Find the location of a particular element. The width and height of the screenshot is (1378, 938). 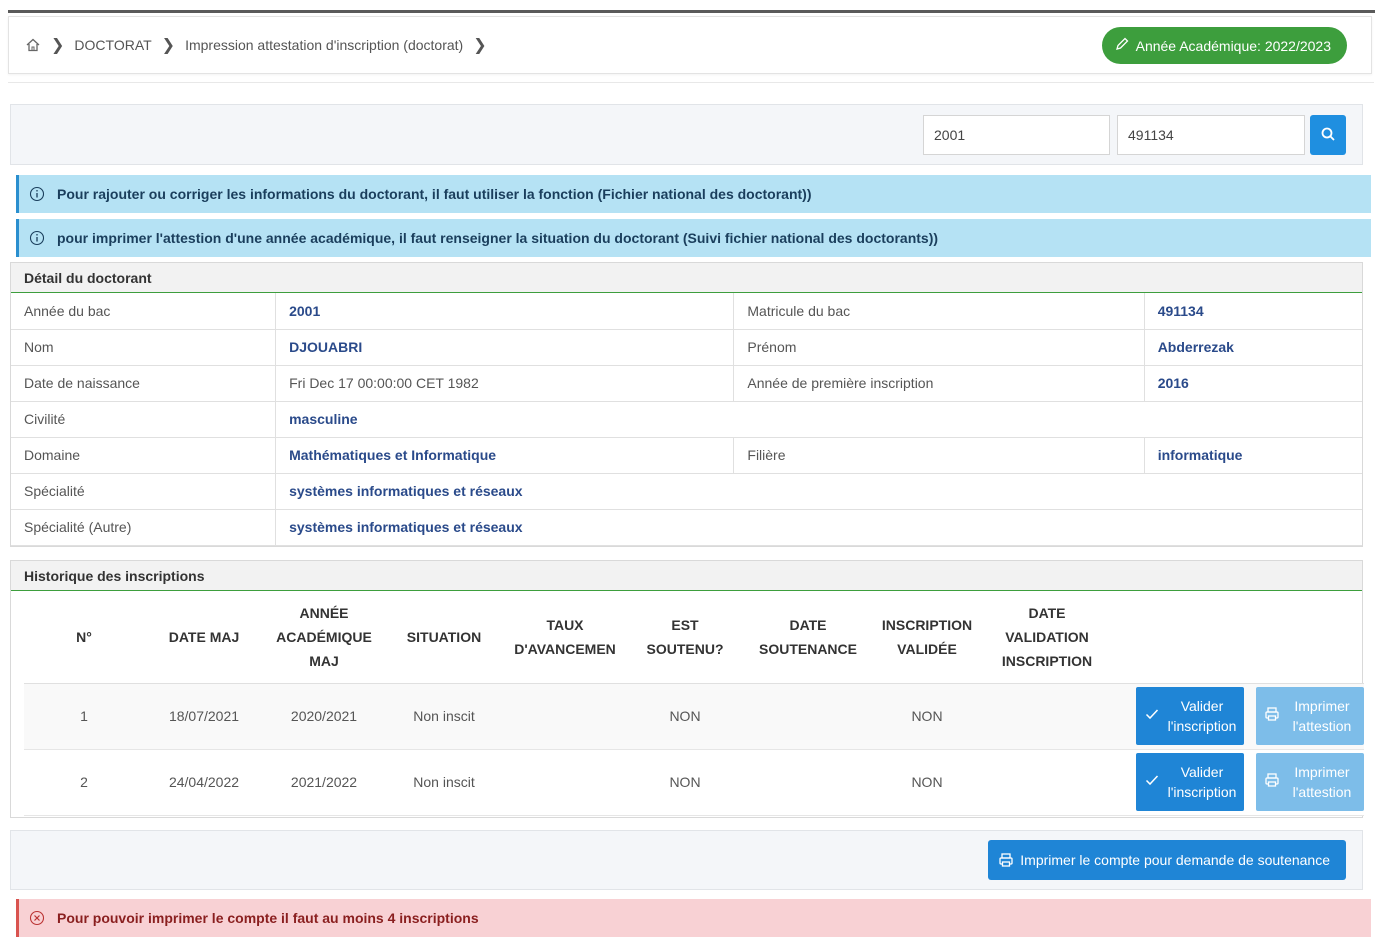

cell-annee: 2020/2021 is located at coordinates (324, 716).